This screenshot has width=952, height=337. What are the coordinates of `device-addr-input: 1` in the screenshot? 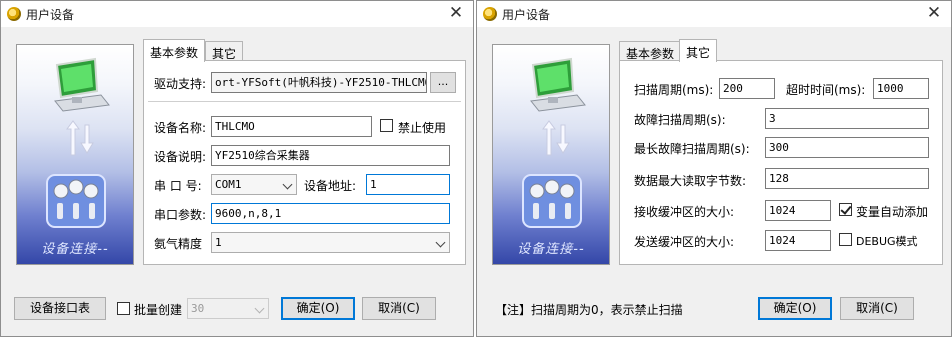 It's located at (408, 184).